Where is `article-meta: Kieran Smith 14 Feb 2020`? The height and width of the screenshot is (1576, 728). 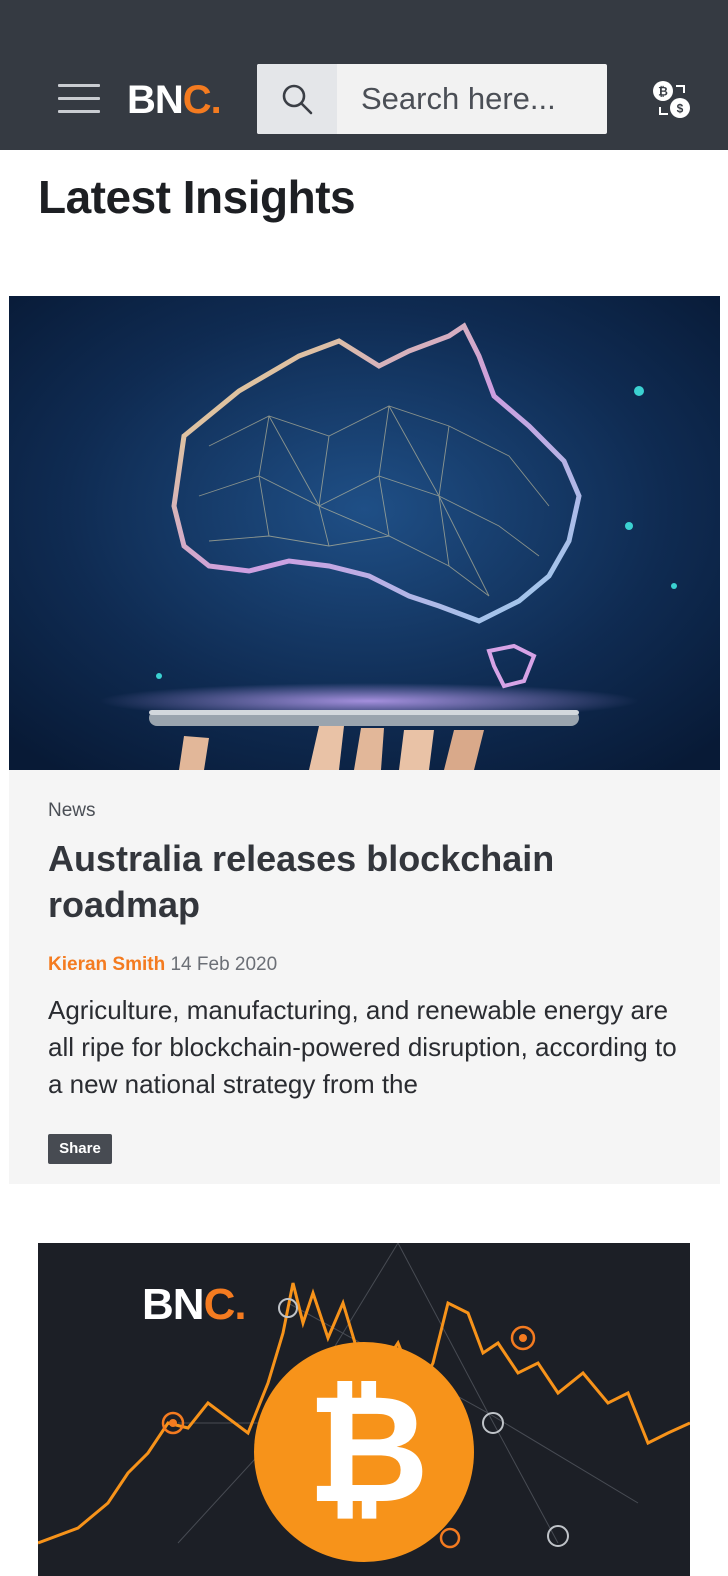 article-meta: Kieran Smith 14 Feb 2020 is located at coordinates (368, 965).